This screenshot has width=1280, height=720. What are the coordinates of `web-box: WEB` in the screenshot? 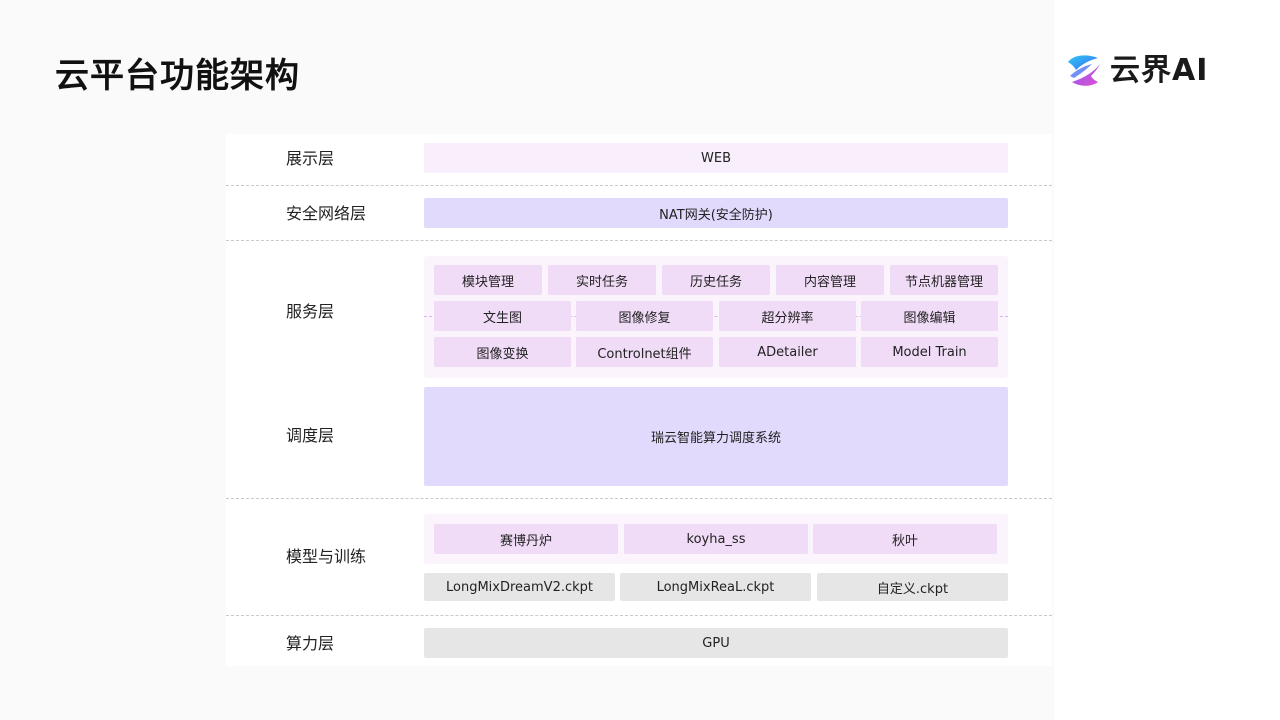 It's located at (716, 158).